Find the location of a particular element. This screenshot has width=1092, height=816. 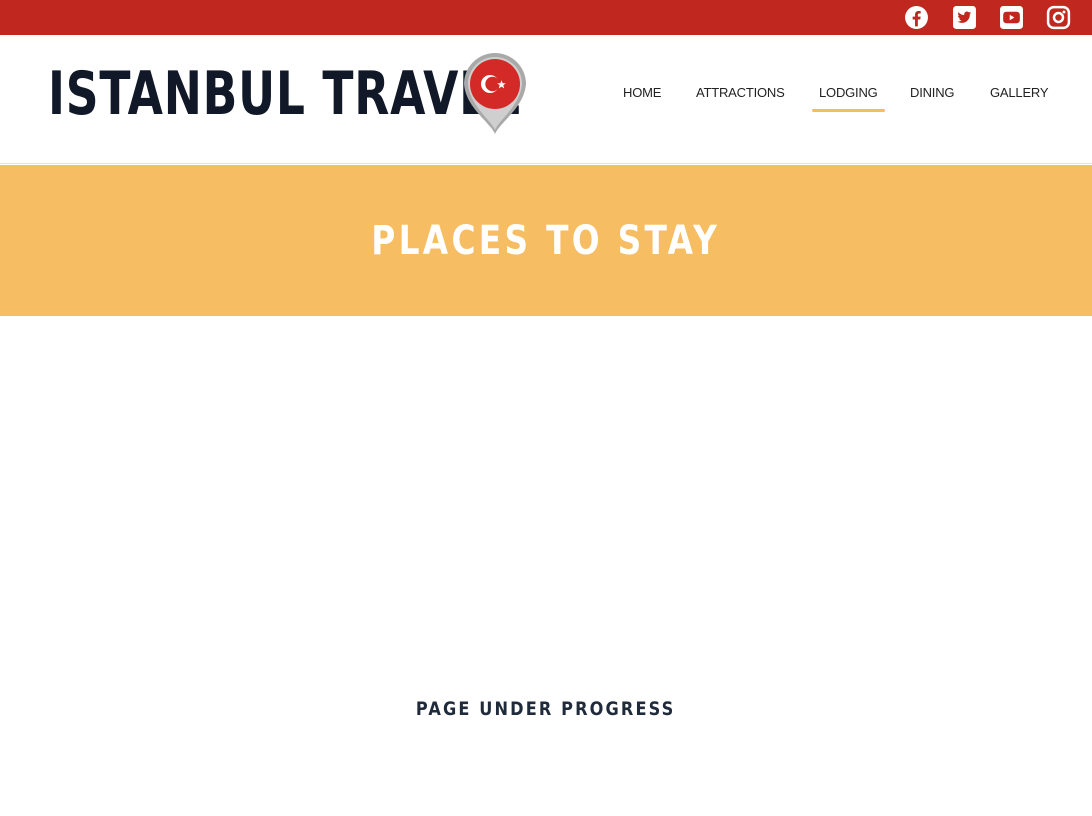

top-bar is located at coordinates (546, 17).